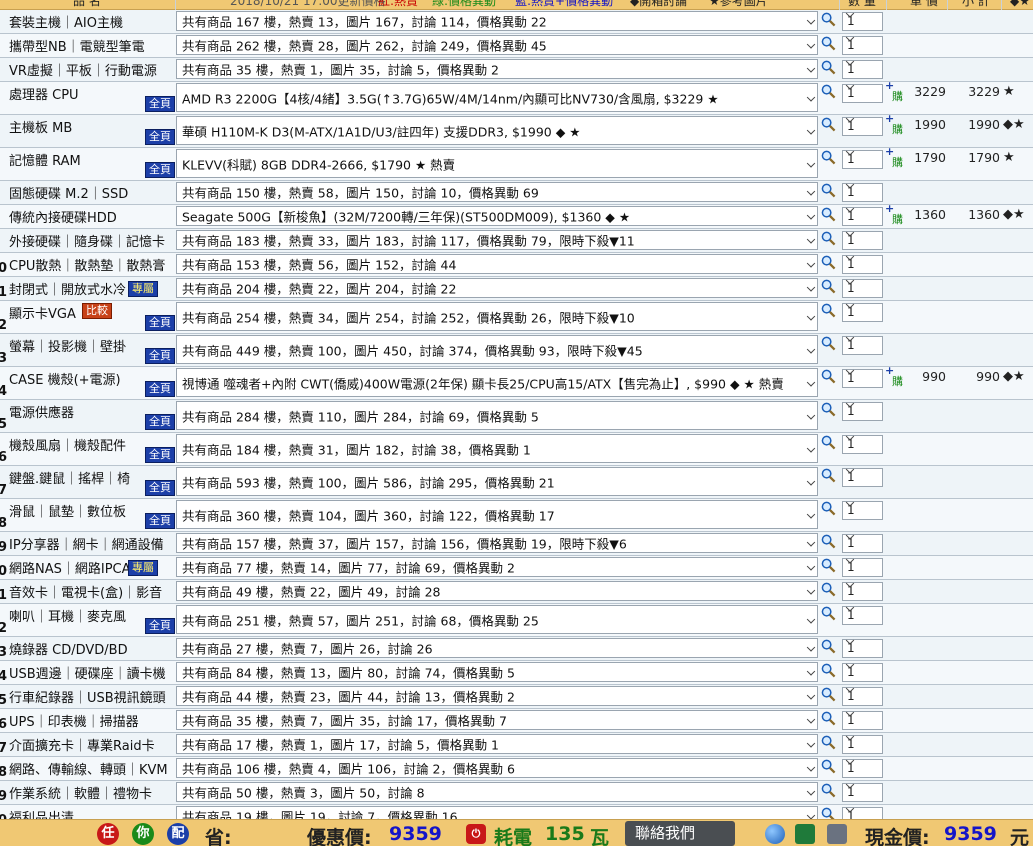 Image resolution: width=1033 pixels, height=846 pixels. I want to click on category-label: 傳統內接硬碟HDD, so click(63, 216).